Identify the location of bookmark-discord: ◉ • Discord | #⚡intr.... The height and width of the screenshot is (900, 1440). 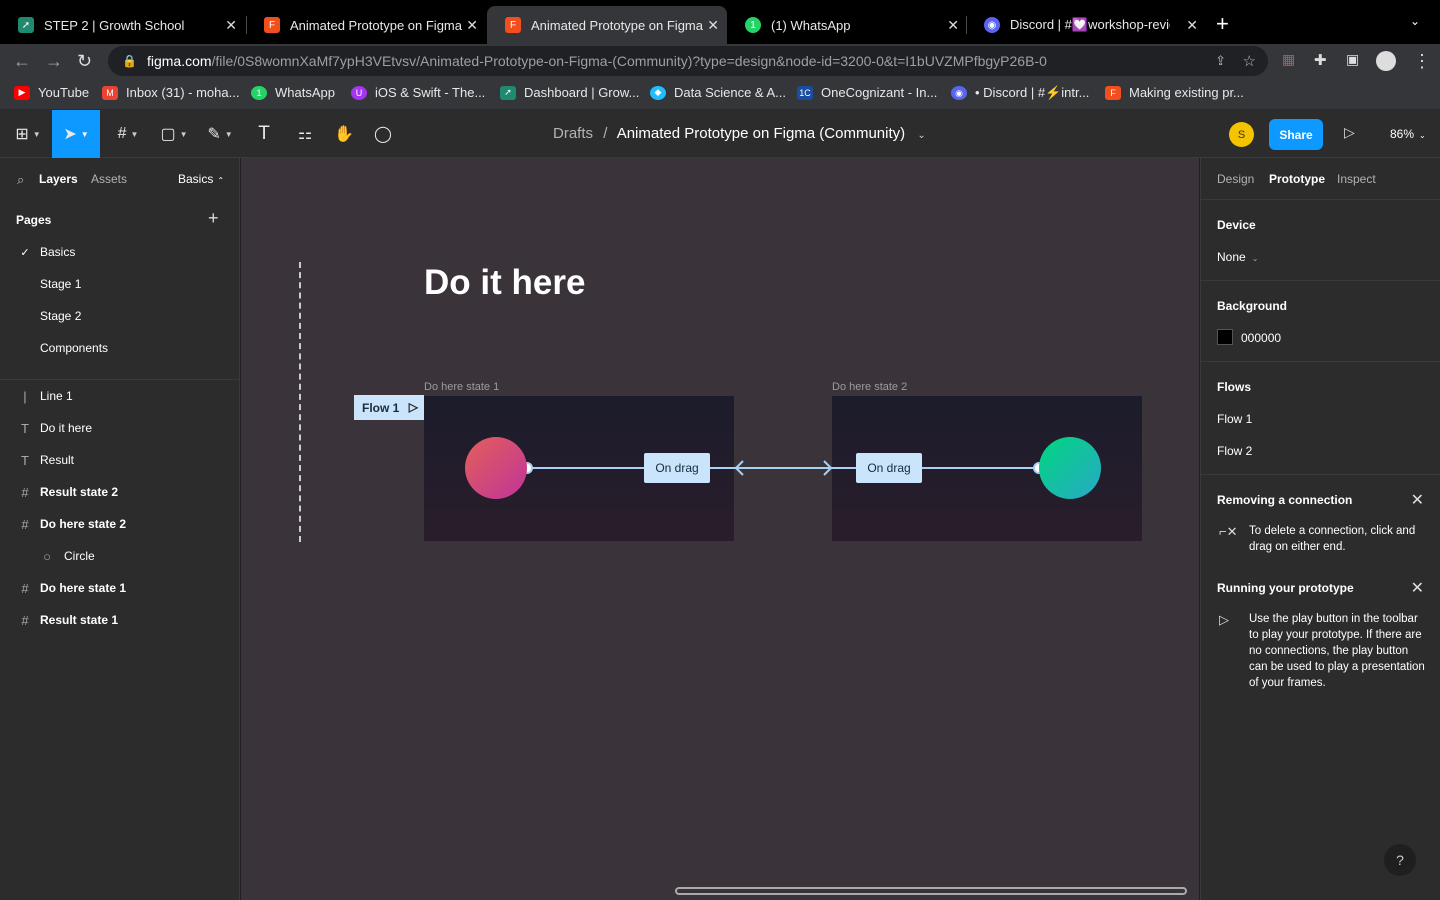
(1020, 93).